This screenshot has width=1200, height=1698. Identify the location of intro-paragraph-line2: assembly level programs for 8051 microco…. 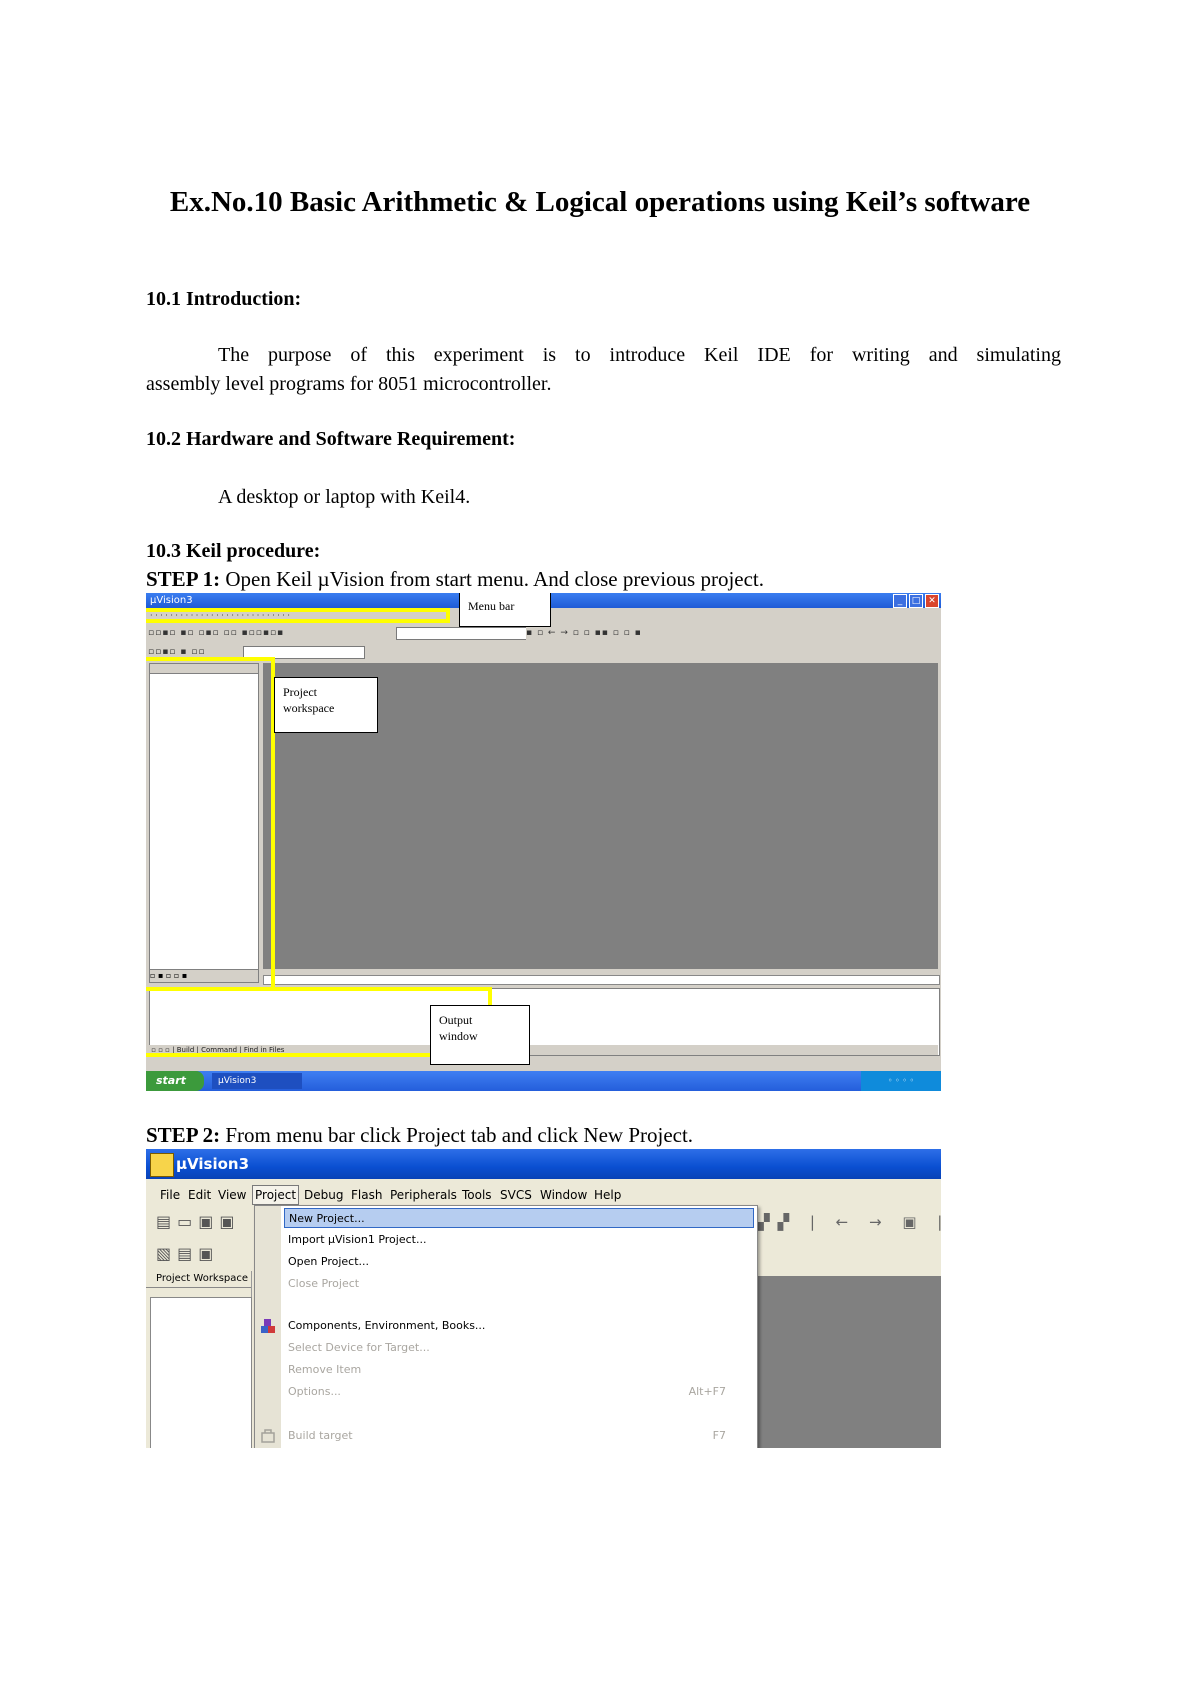
(349, 384).